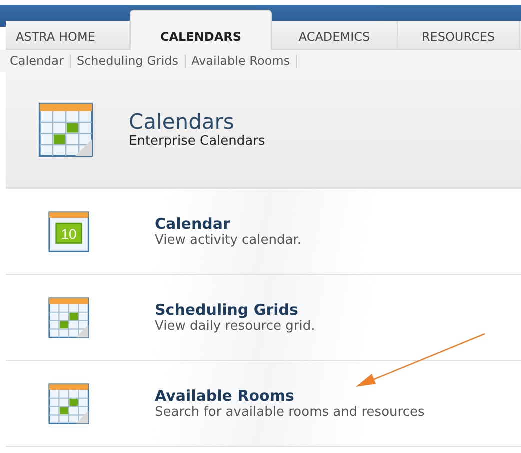 This screenshot has width=521, height=453. What do you see at coordinates (290, 412) in the screenshot?
I see `item-description: Search for available rooms and resources` at bounding box center [290, 412].